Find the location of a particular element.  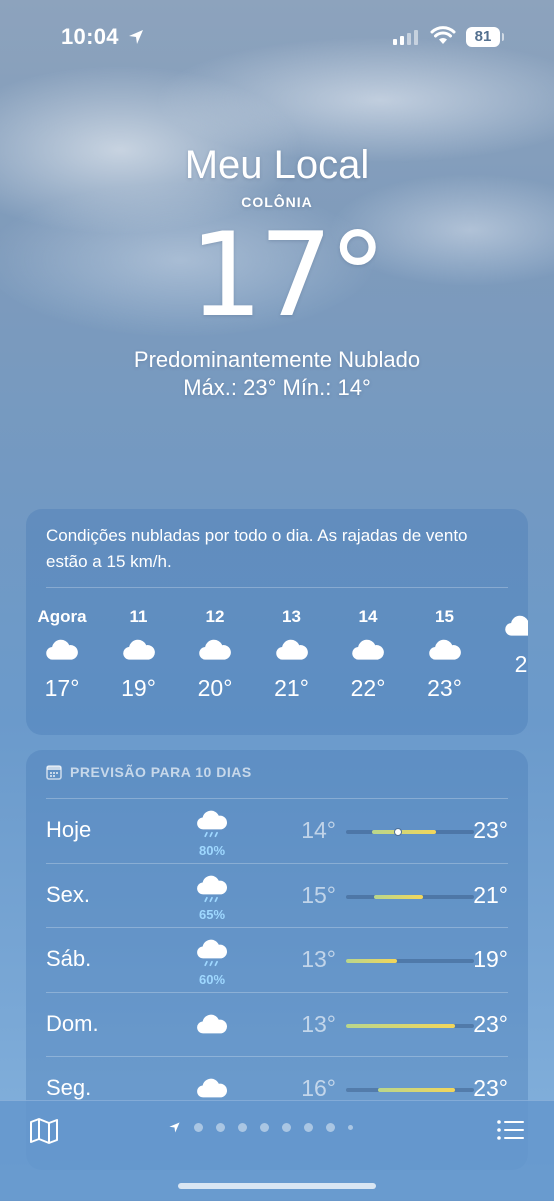

day-min-temp: 16° is located at coordinates (318, 1088).